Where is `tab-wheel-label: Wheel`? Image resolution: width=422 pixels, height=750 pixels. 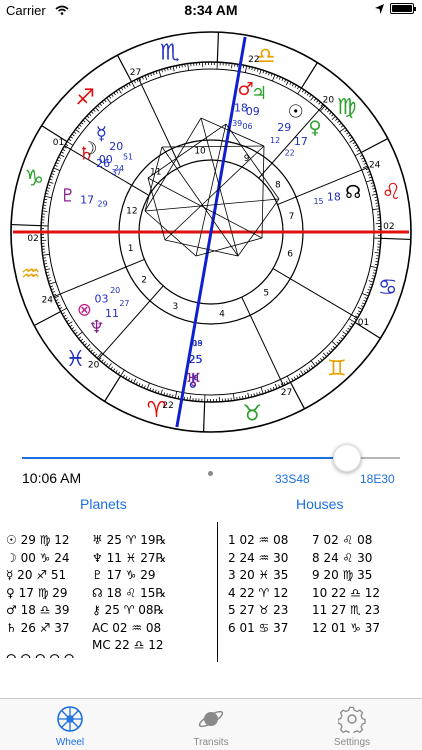 tab-wheel-label: Wheel is located at coordinates (70, 742).